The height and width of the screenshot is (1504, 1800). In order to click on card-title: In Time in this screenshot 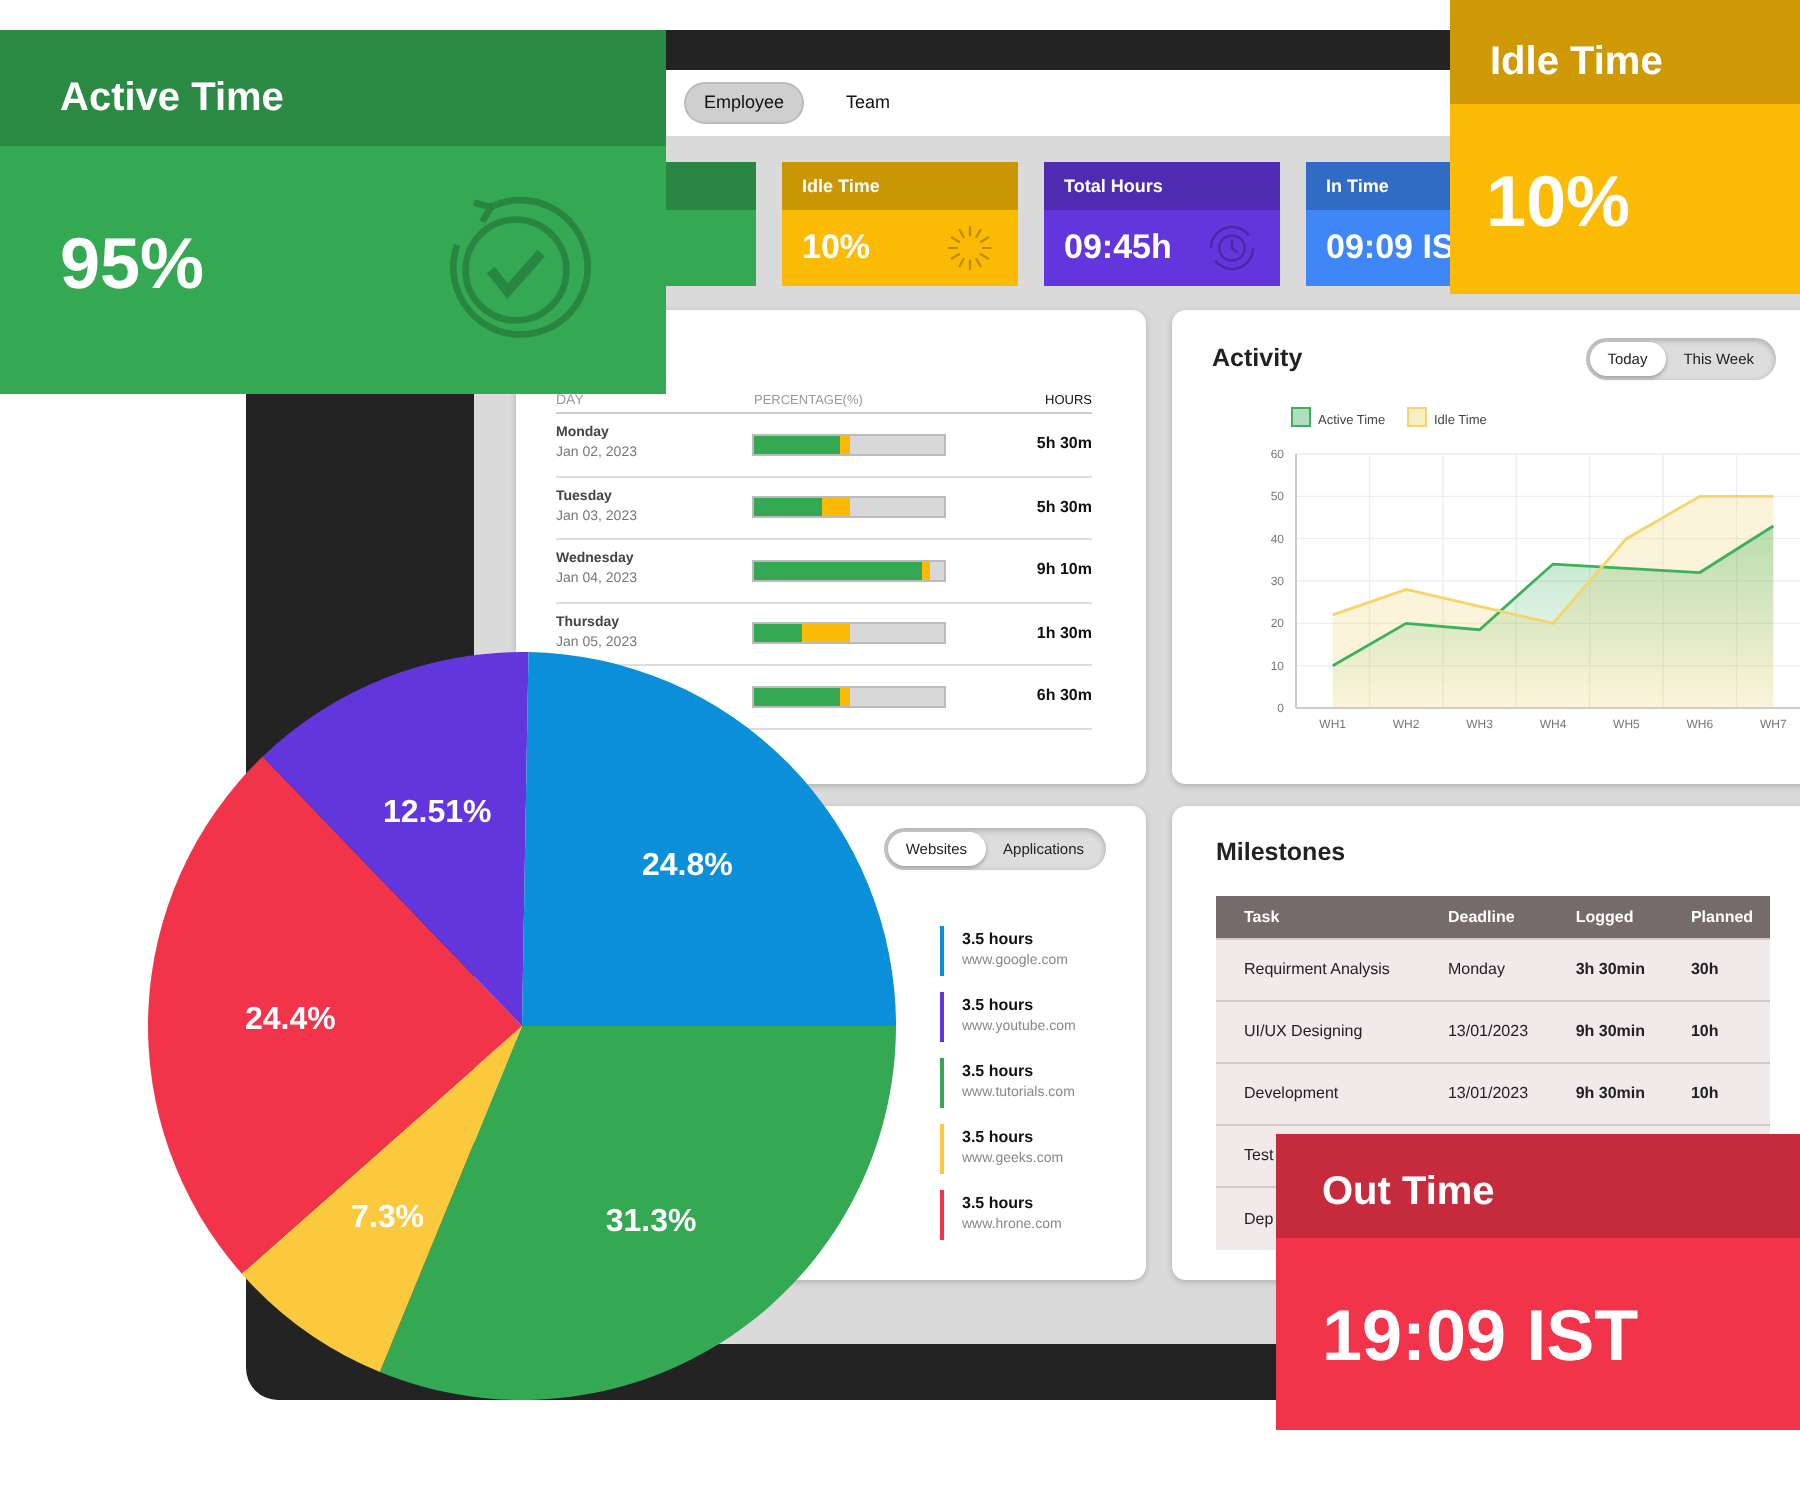, I will do `click(1357, 186)`.